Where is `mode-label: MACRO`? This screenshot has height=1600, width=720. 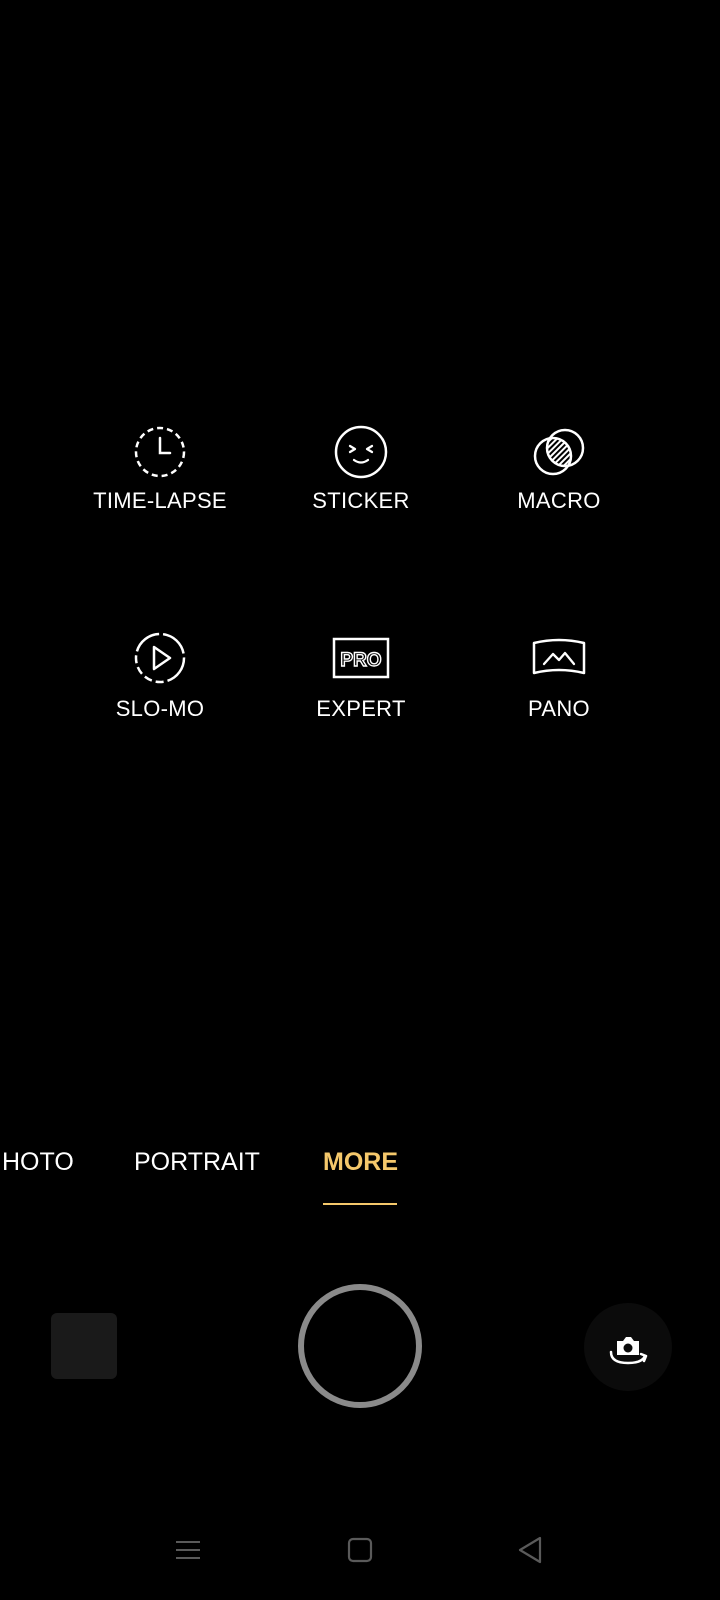 mode-label: MACRO is located at coordinates (559, 500).